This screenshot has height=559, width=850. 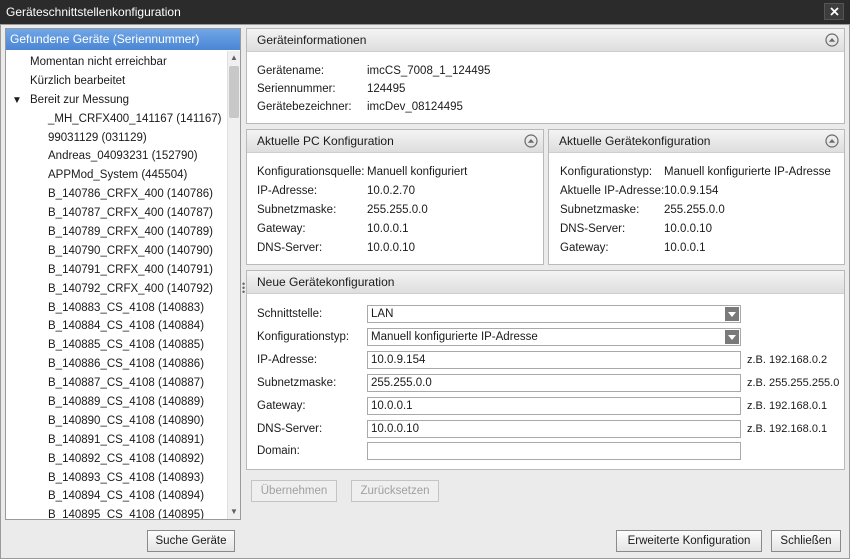 What do you see at coordinates (116, 138) in the screenshot?
I see `device-item: 99031129 (031129)` at bounding box center [116, 138].